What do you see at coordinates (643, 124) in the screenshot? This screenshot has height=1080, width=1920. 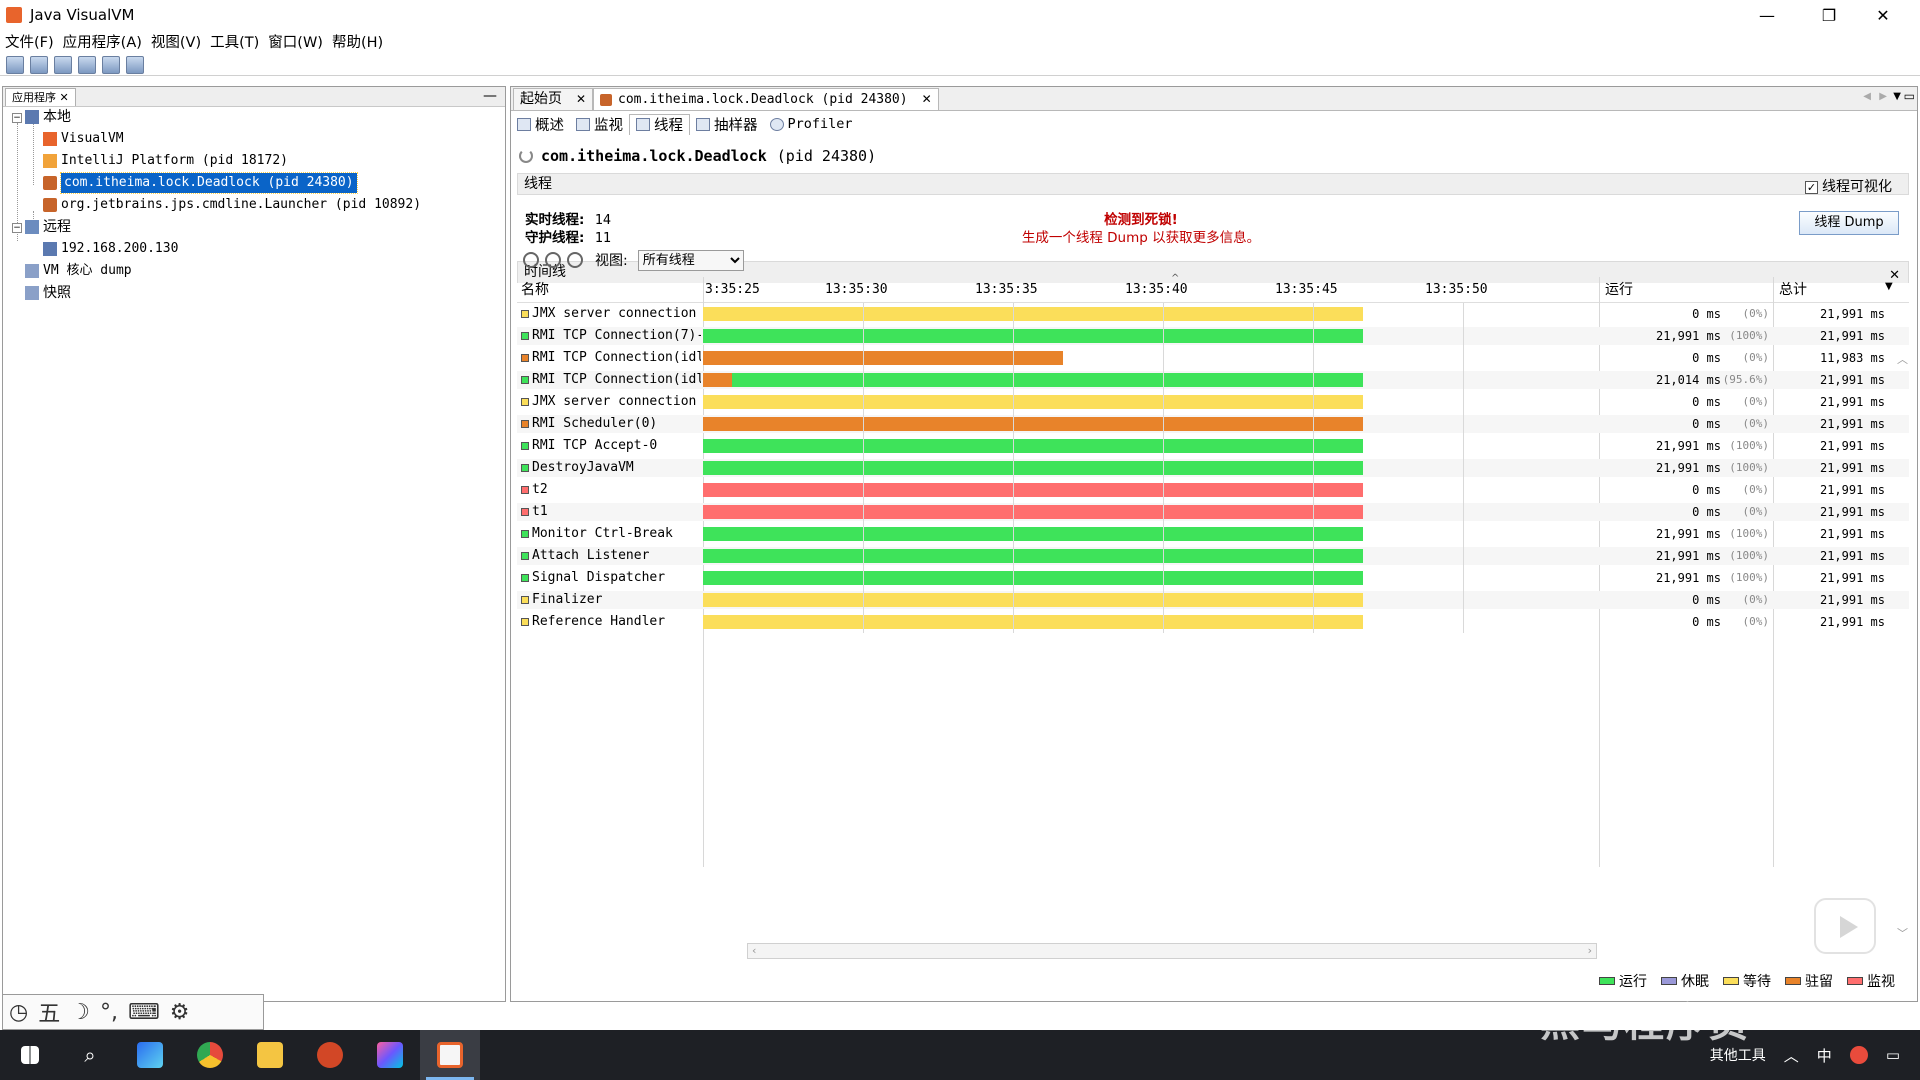 I see `threads-icon` at bounding box center [643, 124].